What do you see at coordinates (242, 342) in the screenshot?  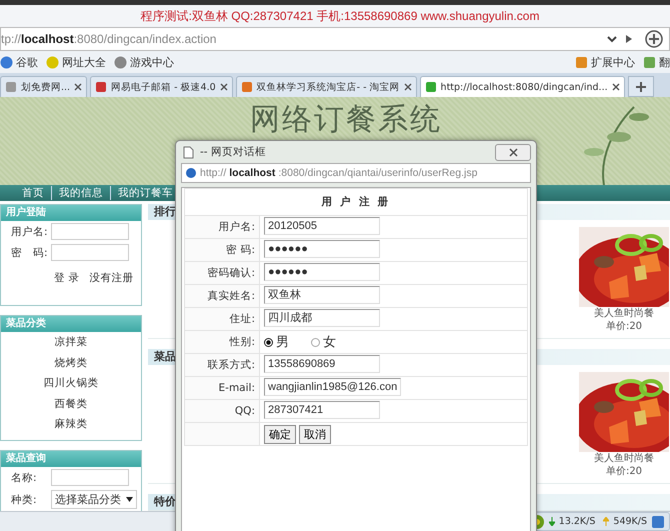 I see `field-label: 性别:` at bounding box center [242, 342].